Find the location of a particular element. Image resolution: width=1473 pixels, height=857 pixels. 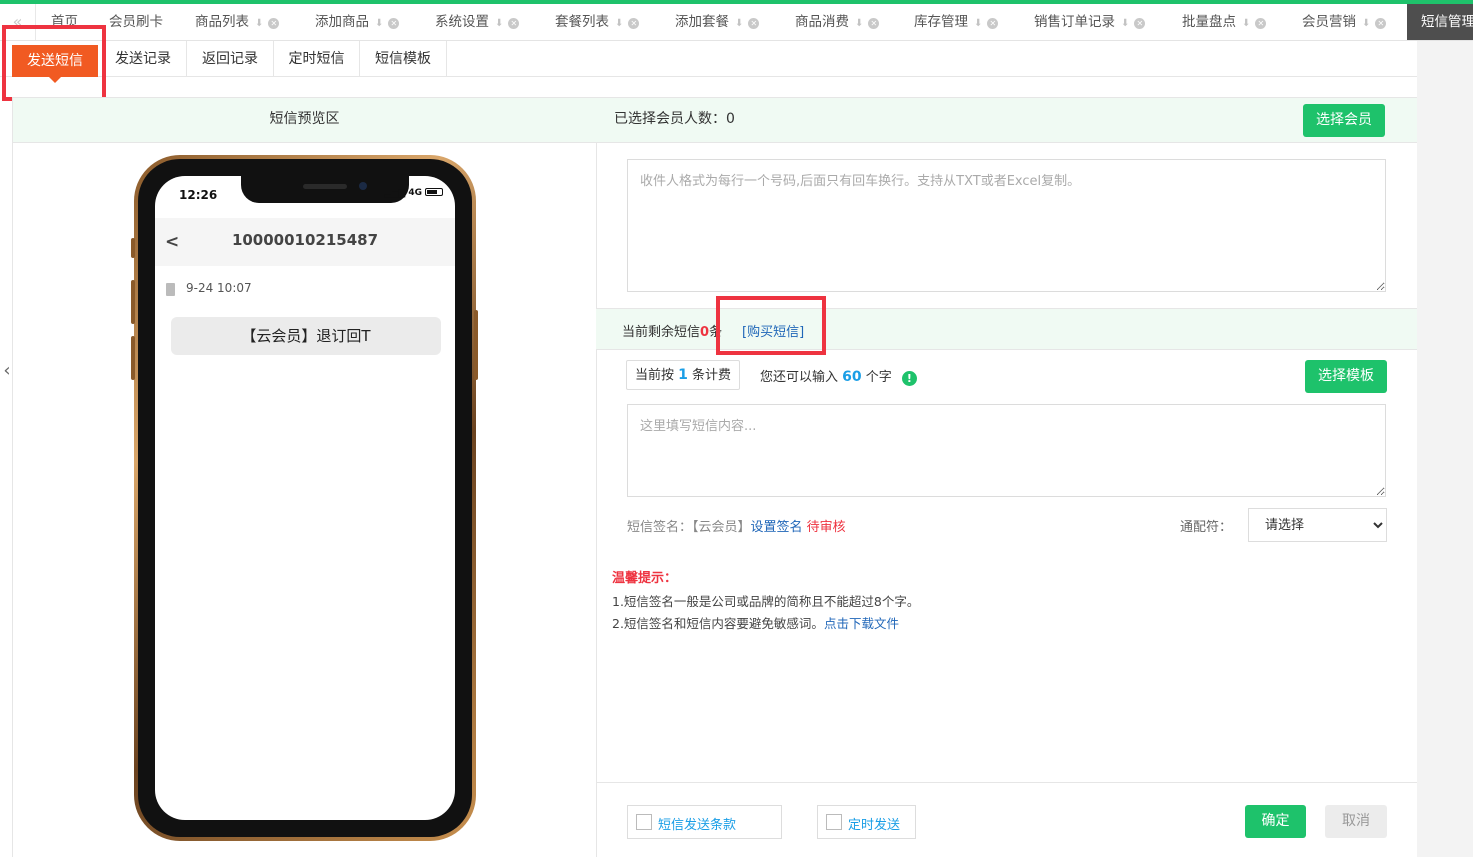

info-icon: ! is located at coordinates (909, 378).